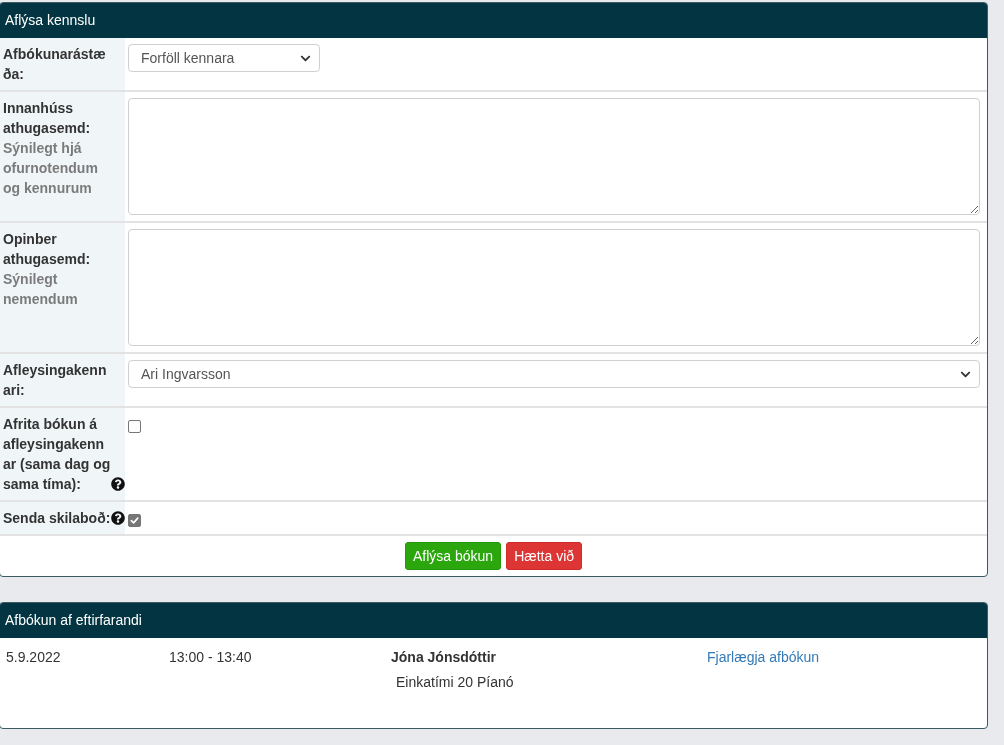  Describe the element at coordinates (47, 118) in the screenshot. I see `field-label: Innanhúss athugasemd:` at that location.